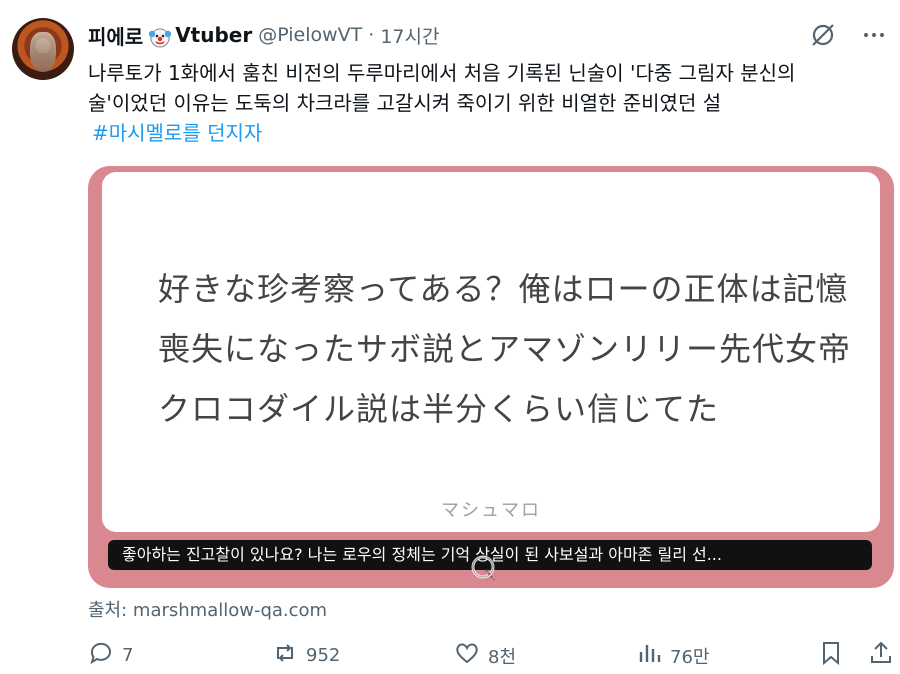 This screenshot has width=900, height=674. I want to click on like-icon, so click(467, 655).